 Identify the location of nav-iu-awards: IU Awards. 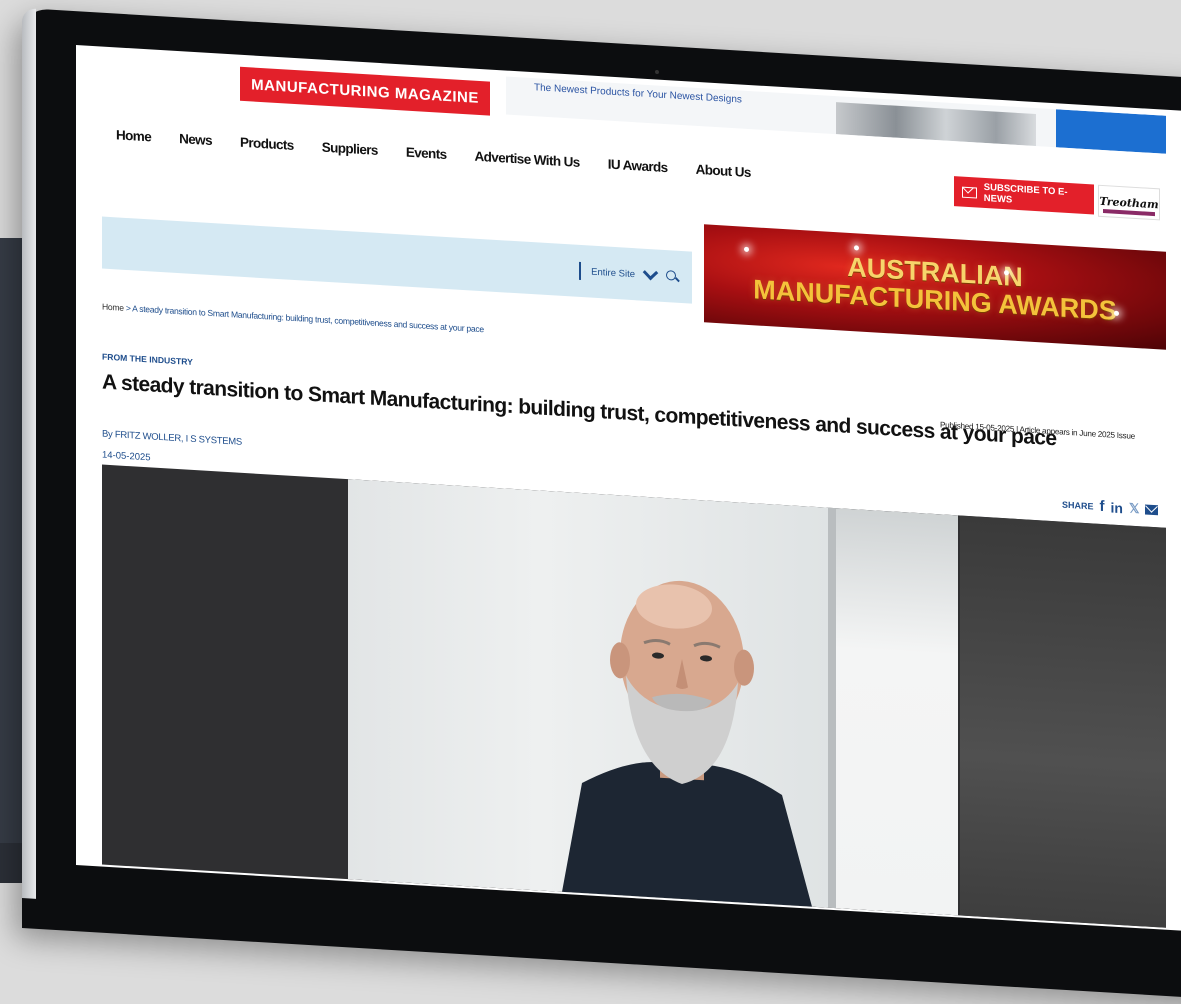
(638, 166).